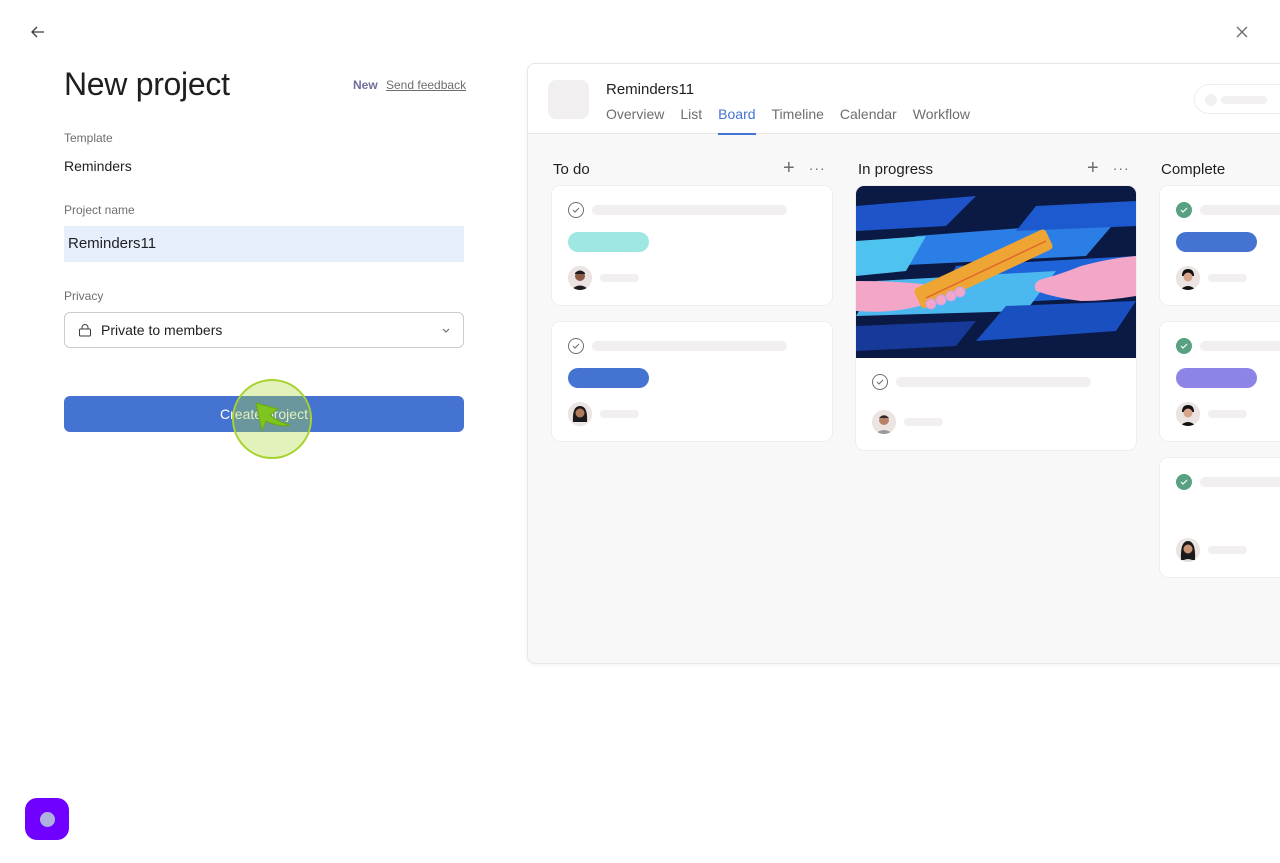 The width and height of the screenshot is (1280, 863). Describe the element at coordinates (635, 120) in the screenshot. I see `tab-overview: Overview` at that location.